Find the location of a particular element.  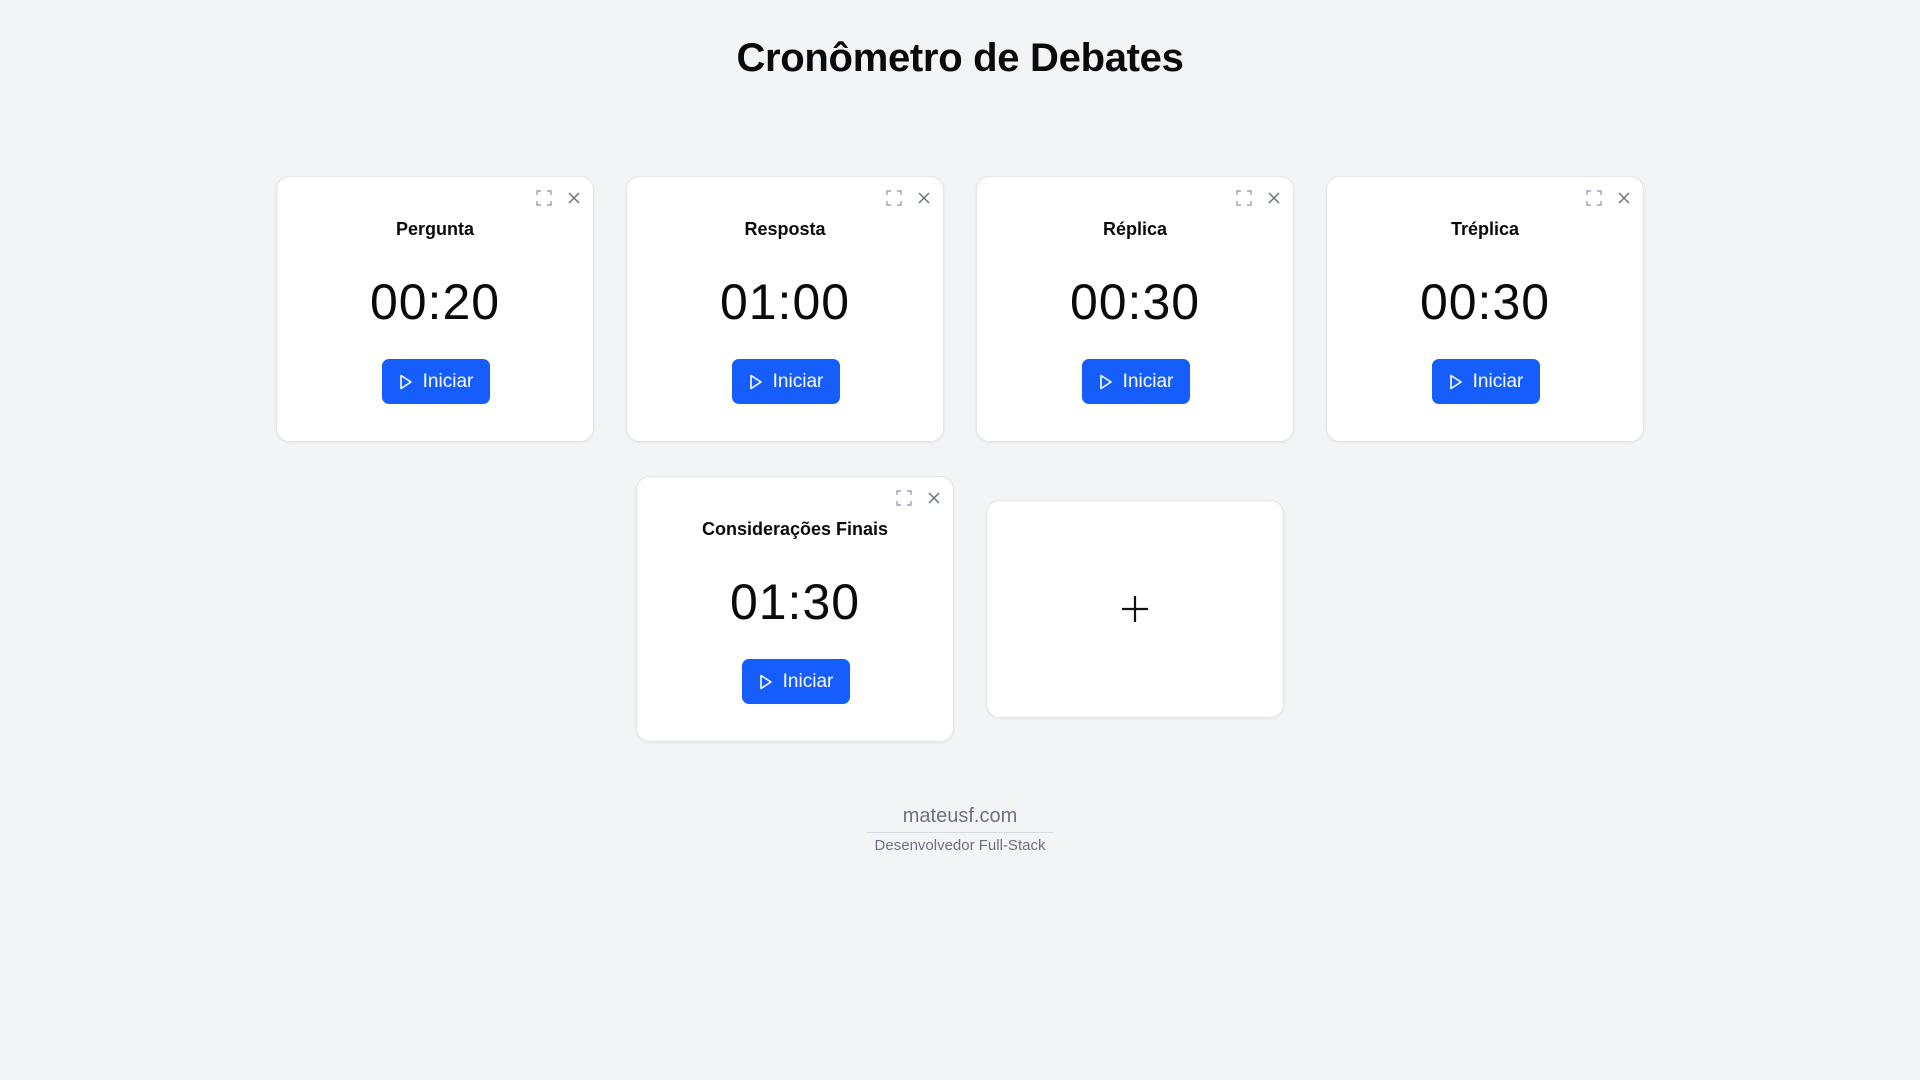

footer: mateusf.com Desenvolvedor Full-Stack is located at coordinates (960, 829).